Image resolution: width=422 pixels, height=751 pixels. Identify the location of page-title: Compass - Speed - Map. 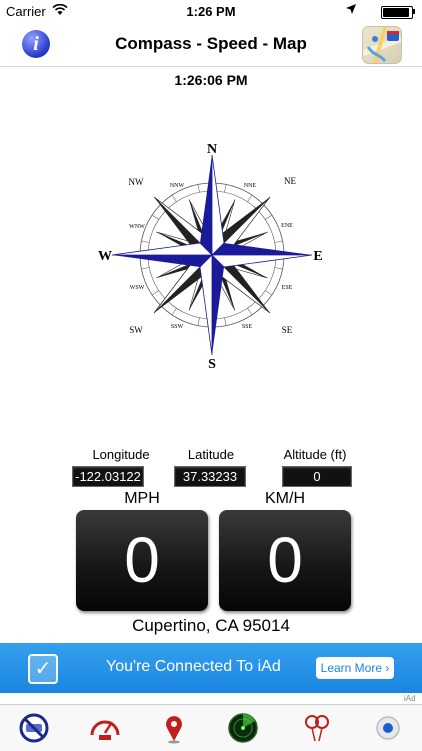
(211, 43).